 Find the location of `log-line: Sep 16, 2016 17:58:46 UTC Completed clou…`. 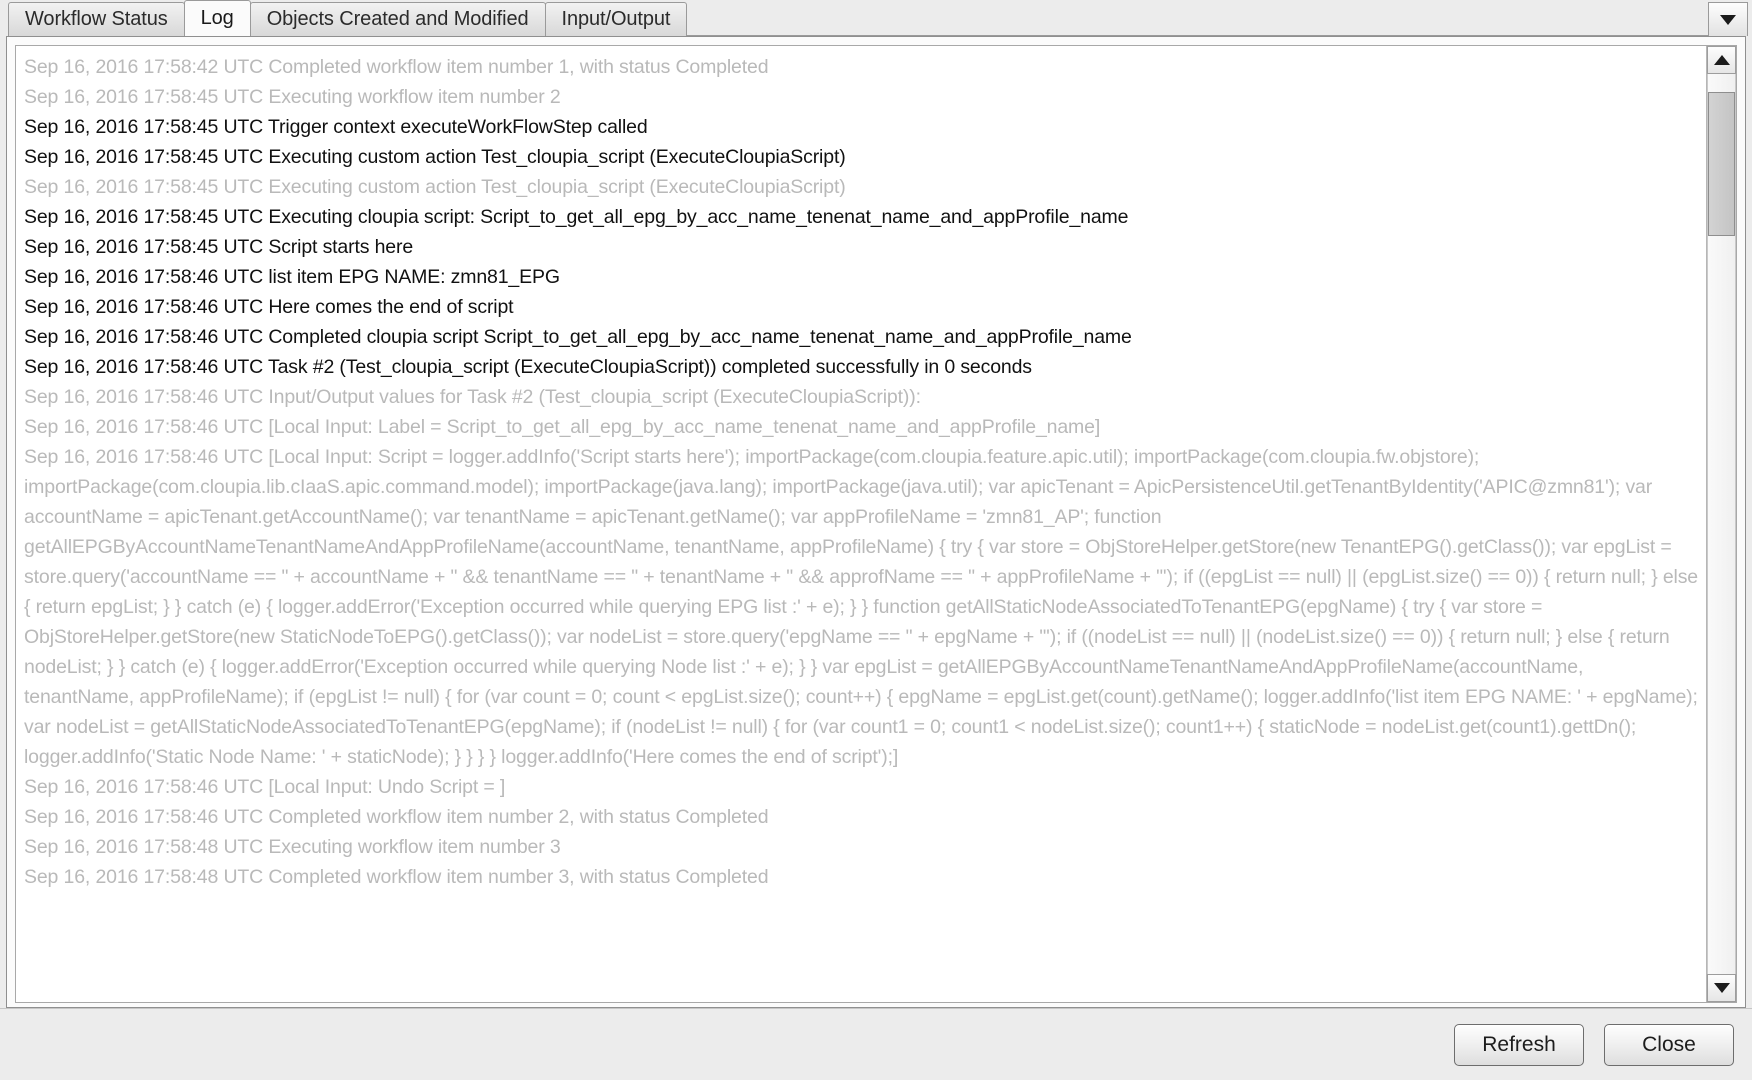

log-line: Sep 16, 2016 17:58:46 UTC Completed clou… is located at coordinates (578, 337).